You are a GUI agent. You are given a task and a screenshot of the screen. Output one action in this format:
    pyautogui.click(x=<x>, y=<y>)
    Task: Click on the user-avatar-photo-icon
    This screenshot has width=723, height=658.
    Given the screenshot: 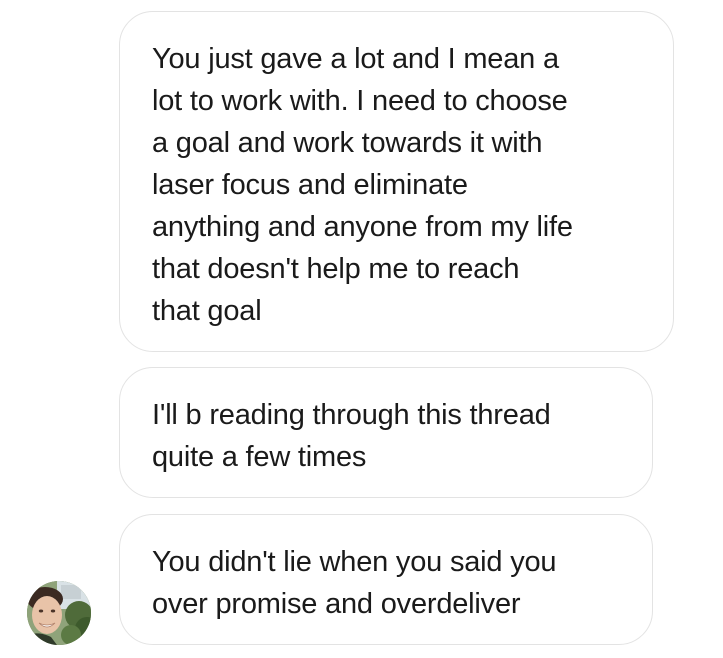 What is the action you would take?
    pyautogui.click(x=59, y=613)
    